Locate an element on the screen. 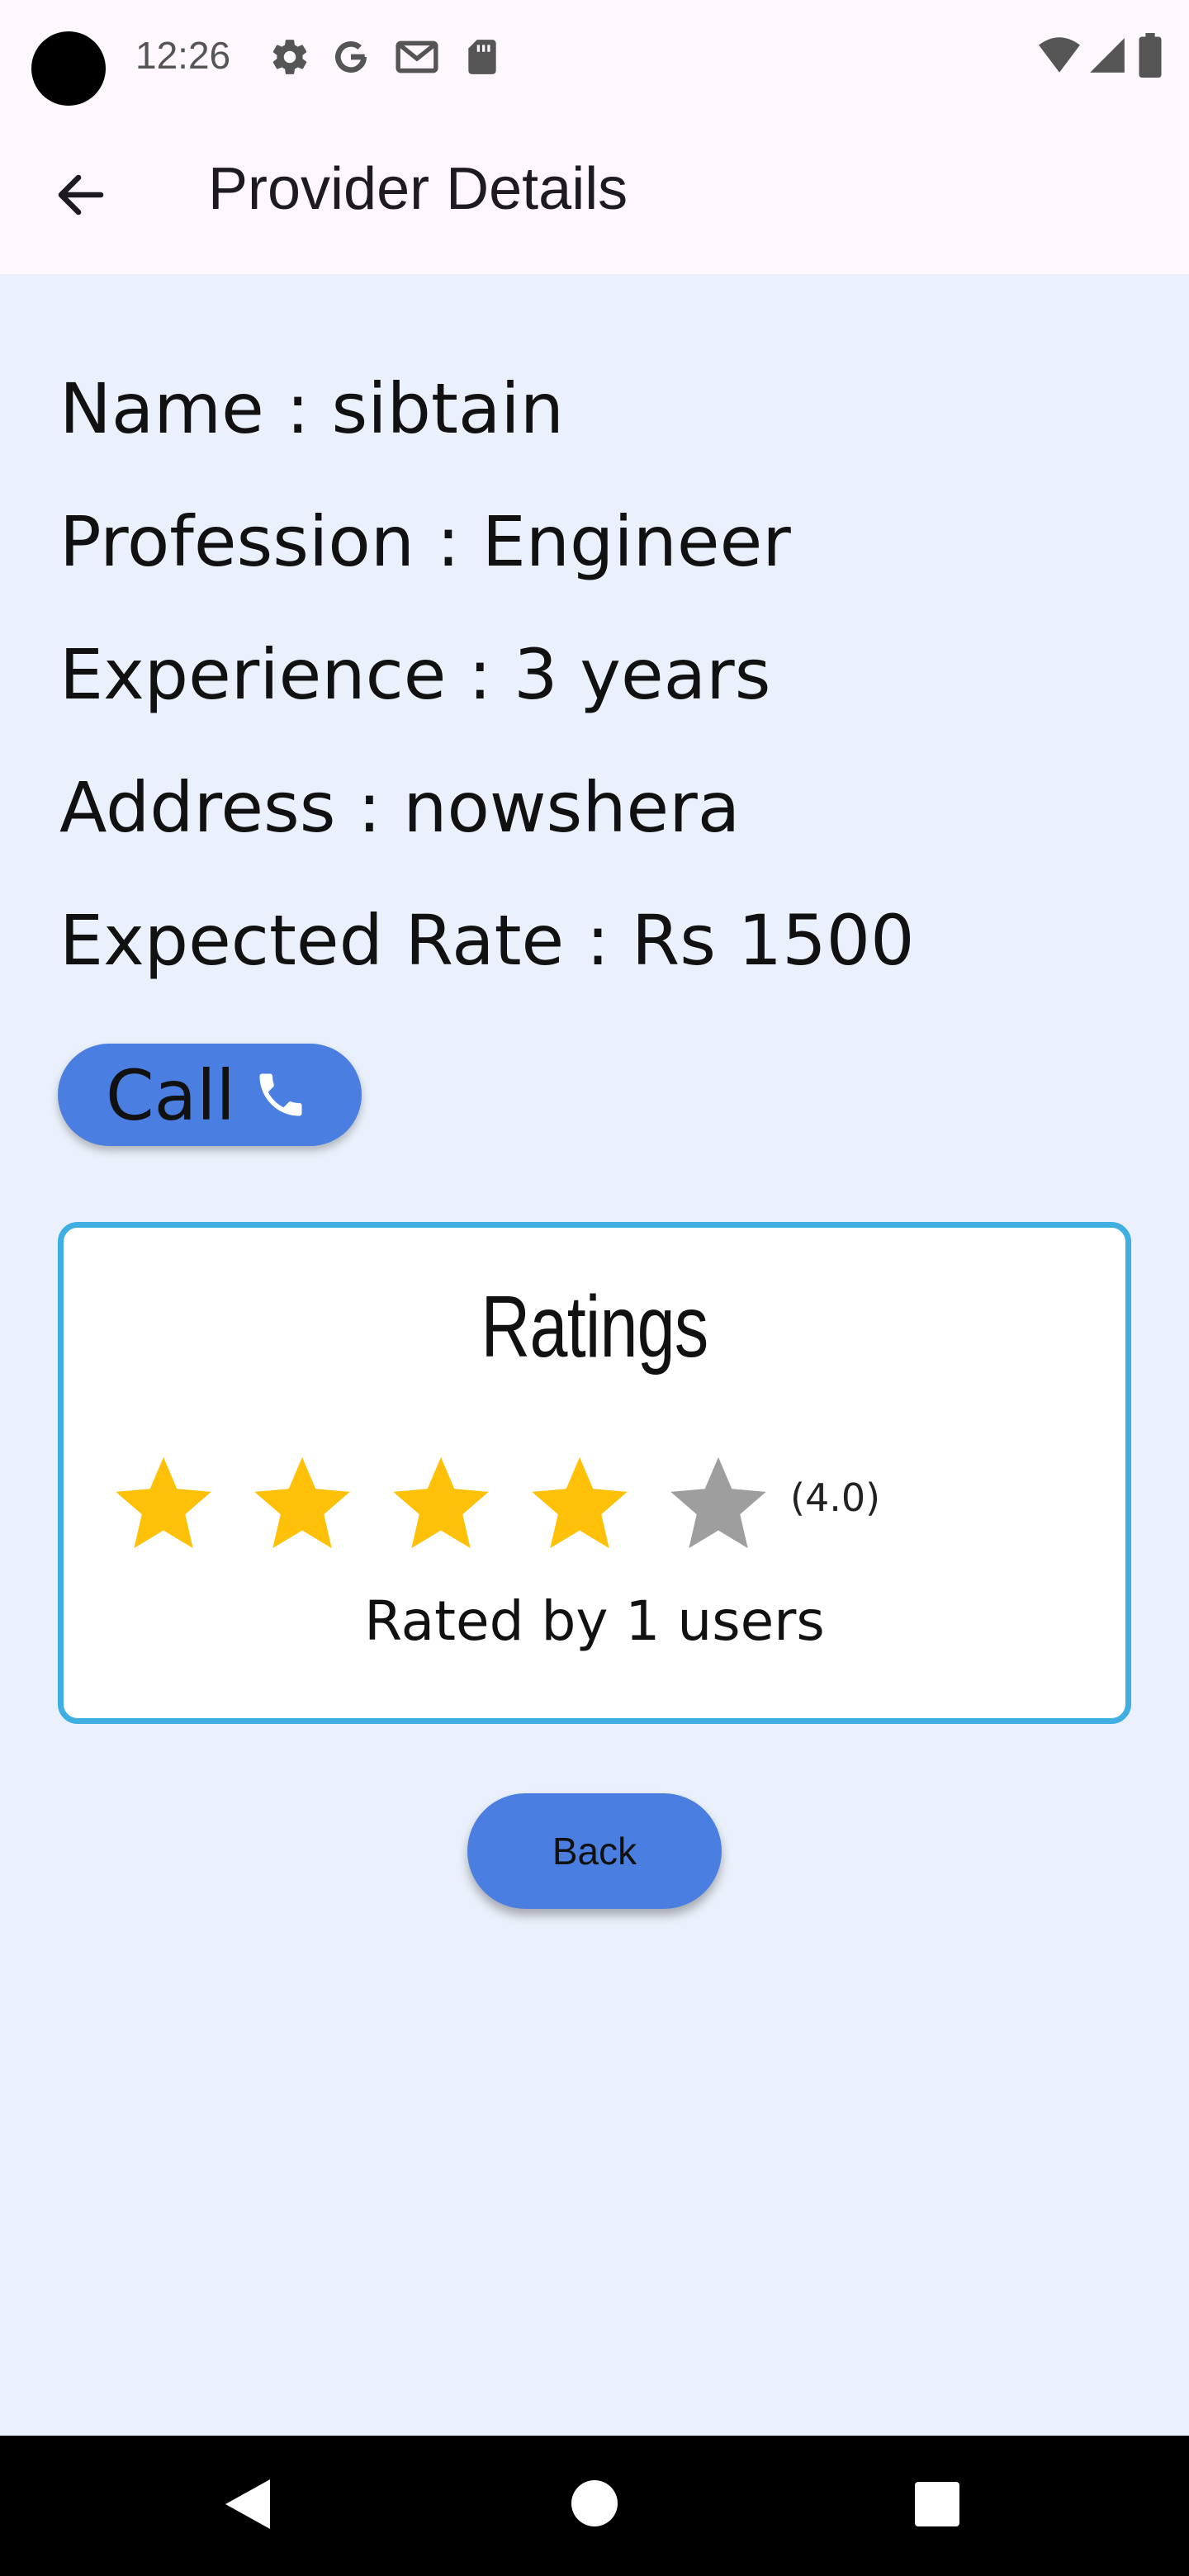 The width and height of the screenshot is (1189, 2576). rating-value: (4.0) is located at coordinates (835, 1497).